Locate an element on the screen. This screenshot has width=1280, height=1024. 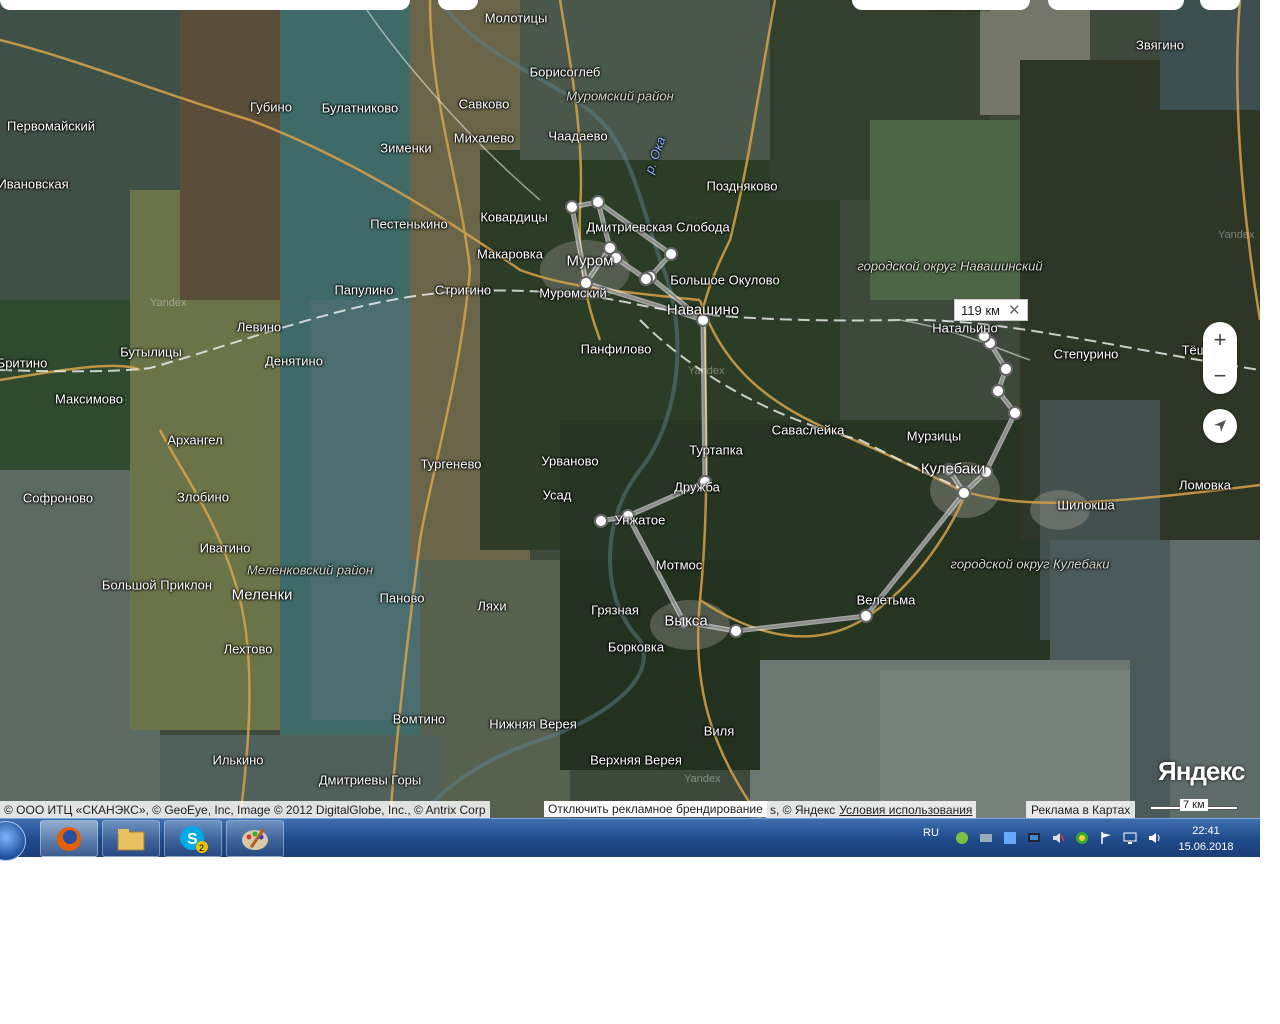
terms-link: Условия использования is located at coordinates (905, 810).